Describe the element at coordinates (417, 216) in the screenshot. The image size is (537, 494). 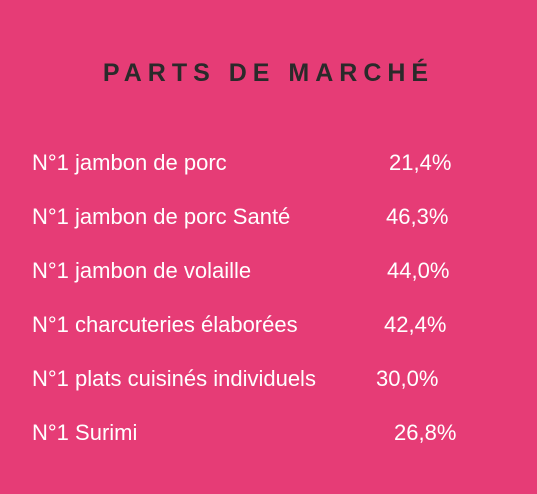
I see `row-value: 46,3%` at that location.